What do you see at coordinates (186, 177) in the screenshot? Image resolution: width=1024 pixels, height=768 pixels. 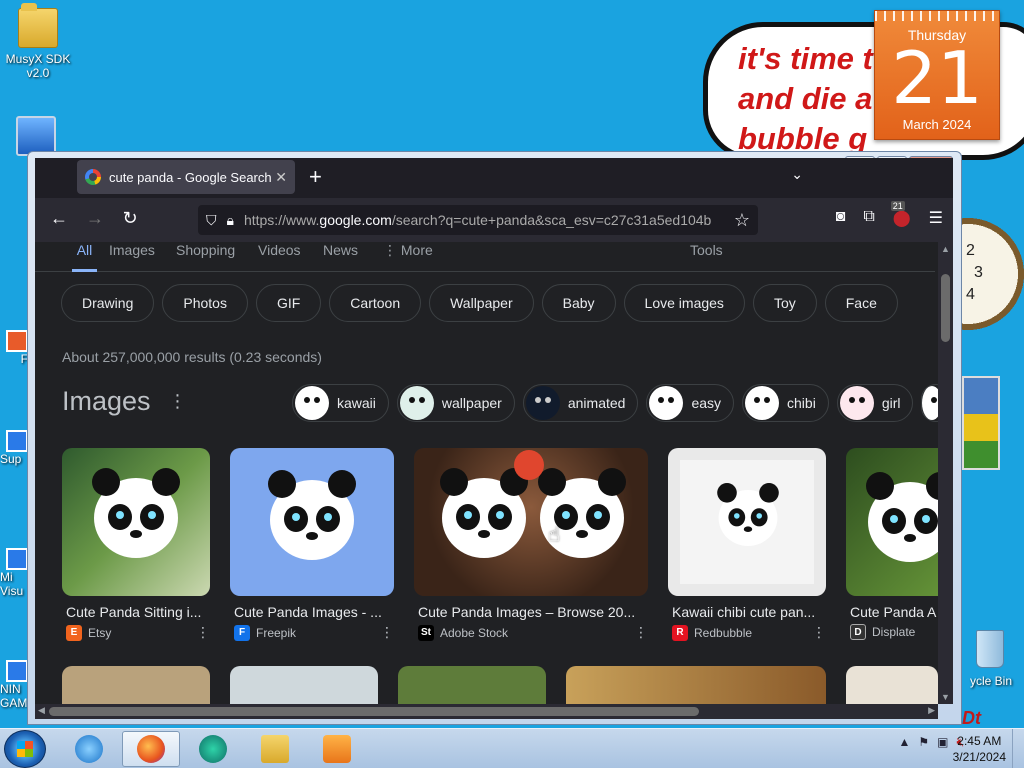 I see `tab-cute-panda: cute panda - Google Search ✕` at bounding box center [186, 177].